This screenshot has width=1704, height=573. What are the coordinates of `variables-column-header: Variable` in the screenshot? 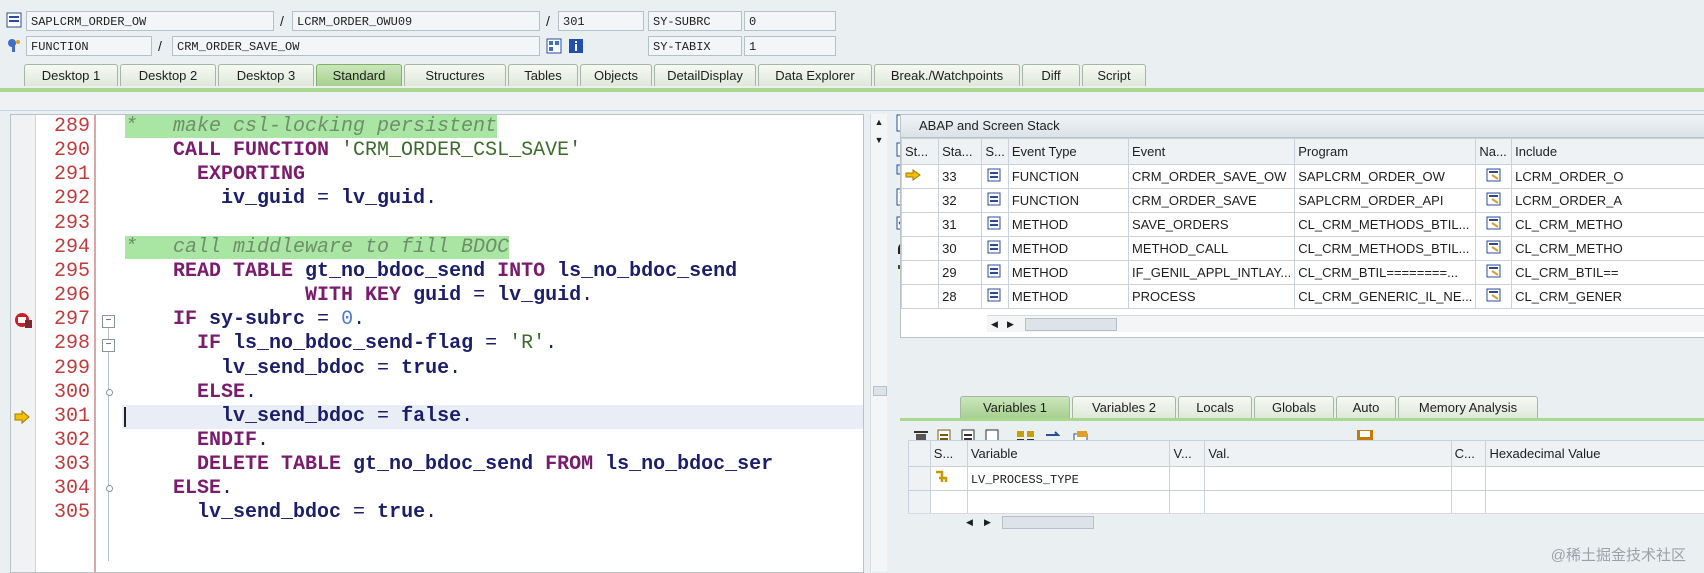 It's located at (1068, 454).